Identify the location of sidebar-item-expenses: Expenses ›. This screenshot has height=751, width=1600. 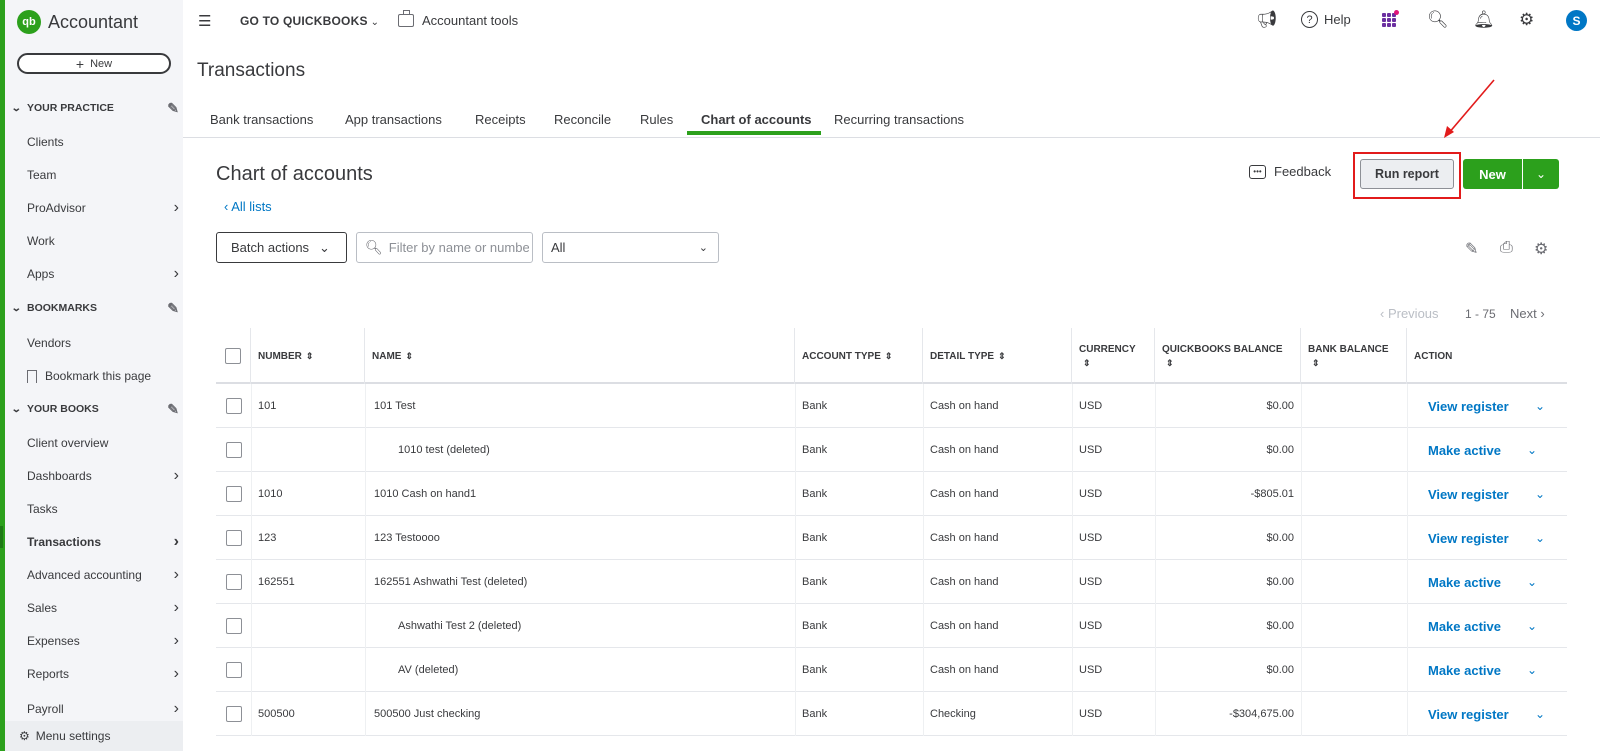
(103, 641).